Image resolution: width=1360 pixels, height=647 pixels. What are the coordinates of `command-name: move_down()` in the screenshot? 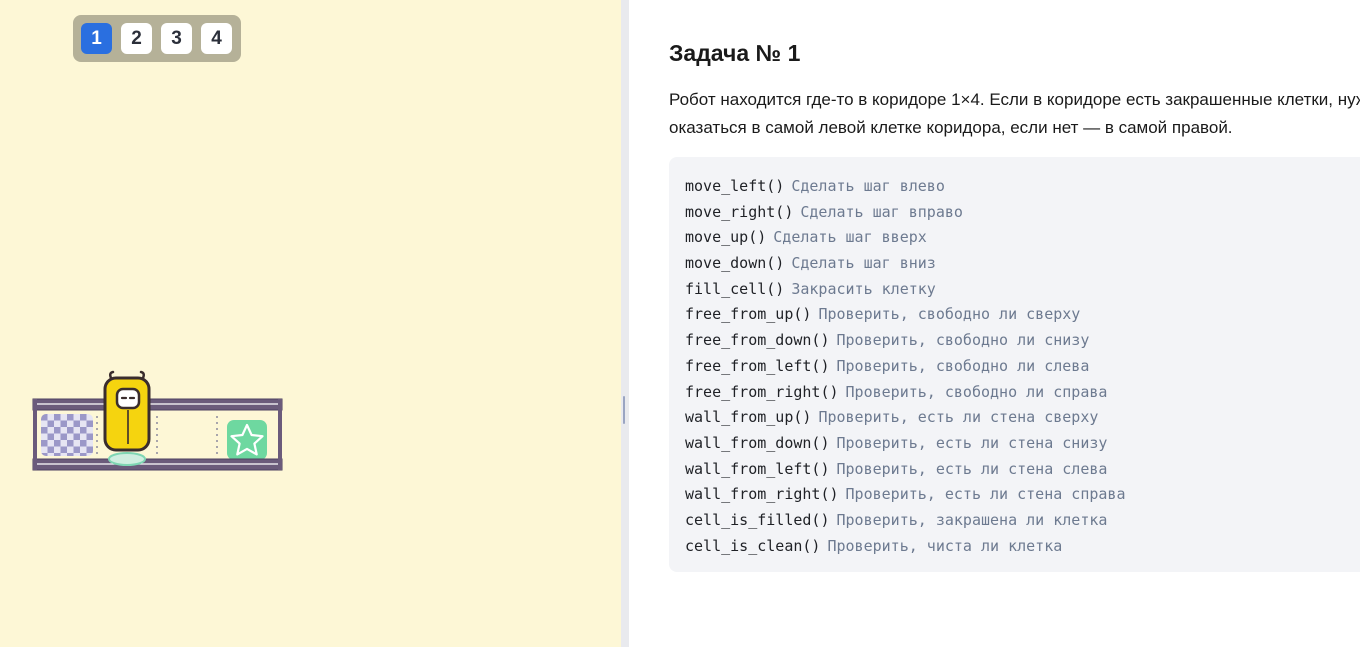 It's located at (735, 263).